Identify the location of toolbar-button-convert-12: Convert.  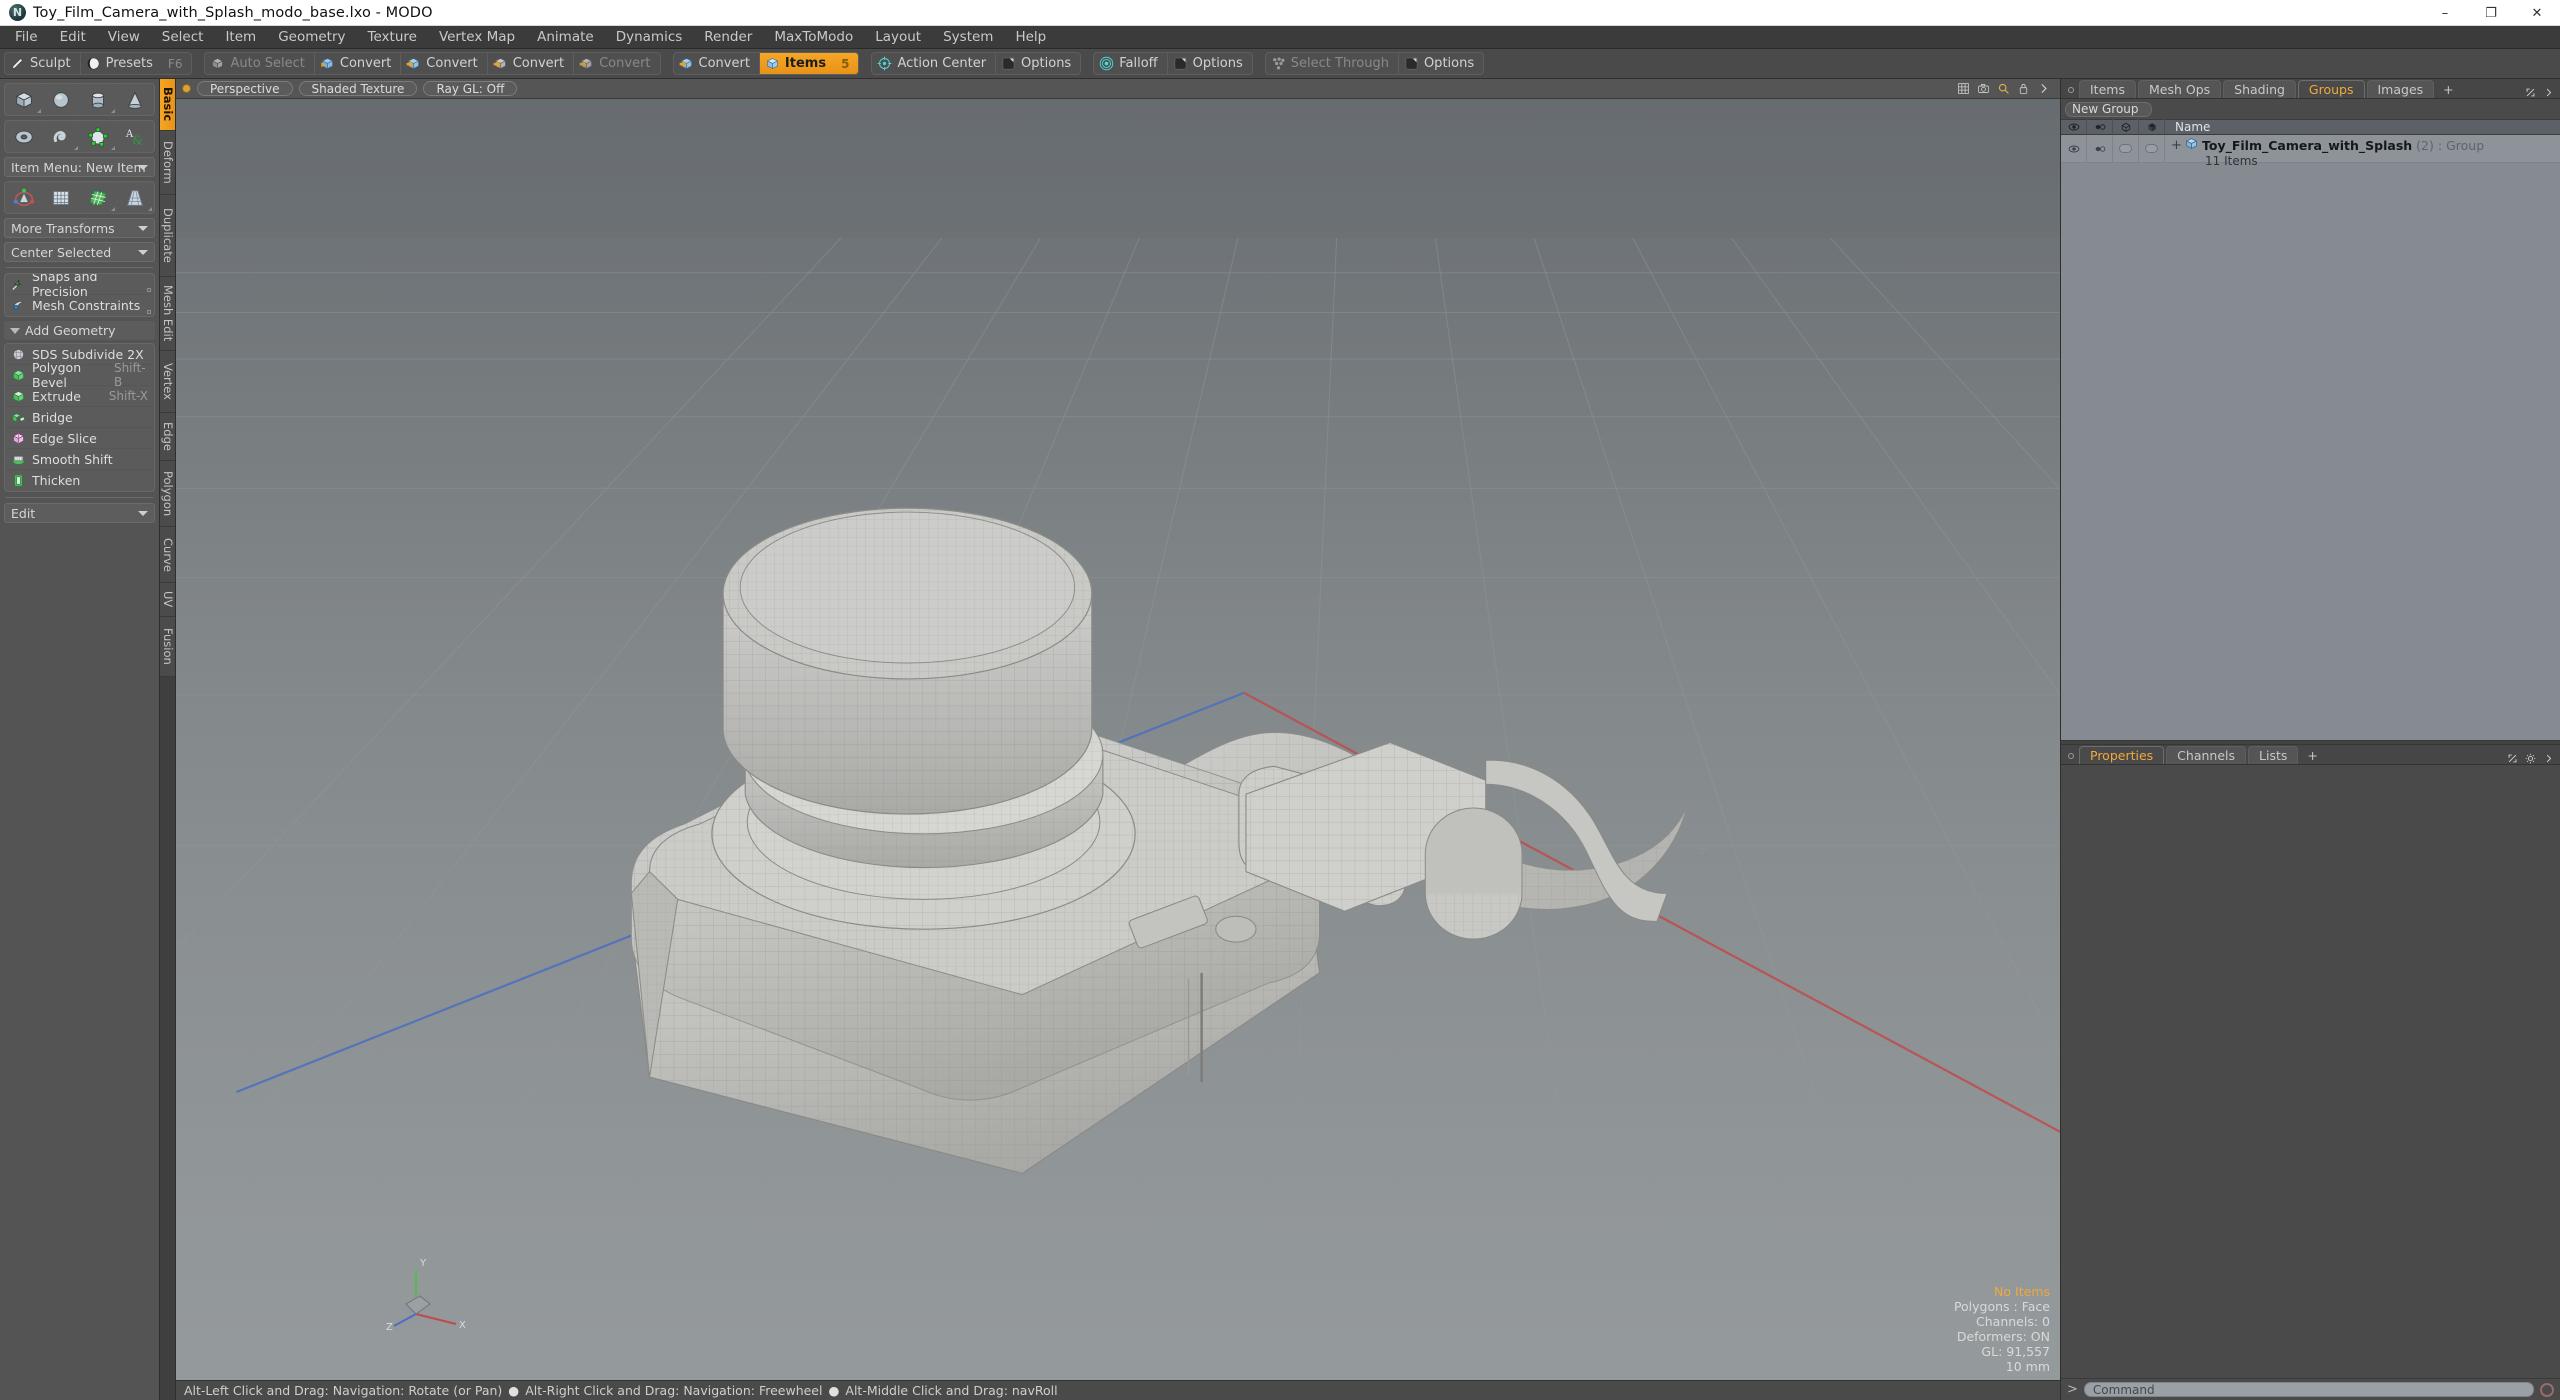
(444, 63).